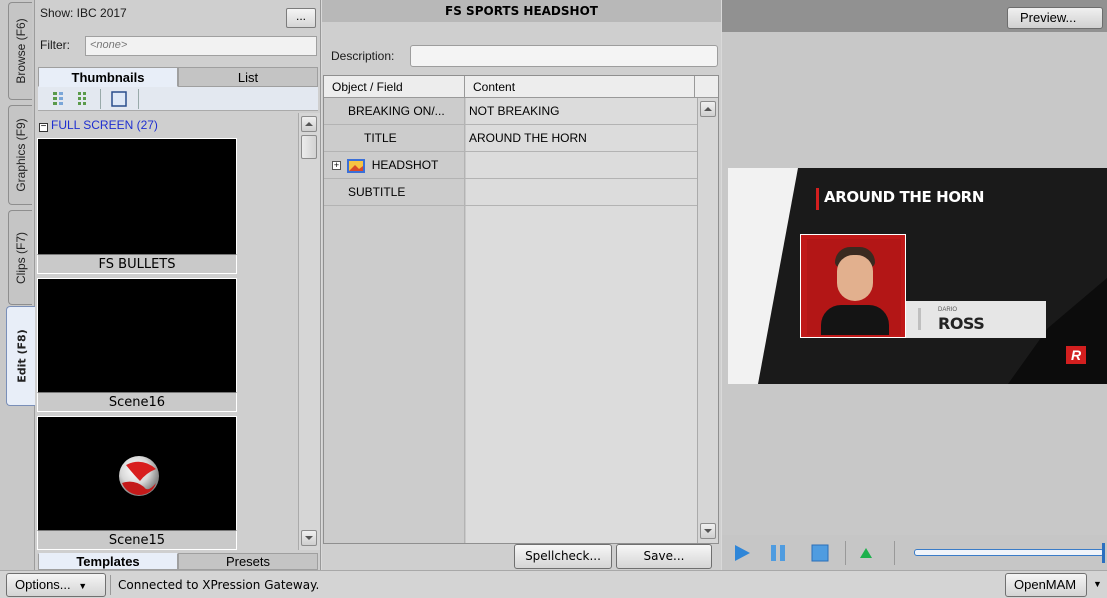 This screenshot has width=1107, height=598. I want to click on tab-clips: Clips (F7), so click(20, 257).